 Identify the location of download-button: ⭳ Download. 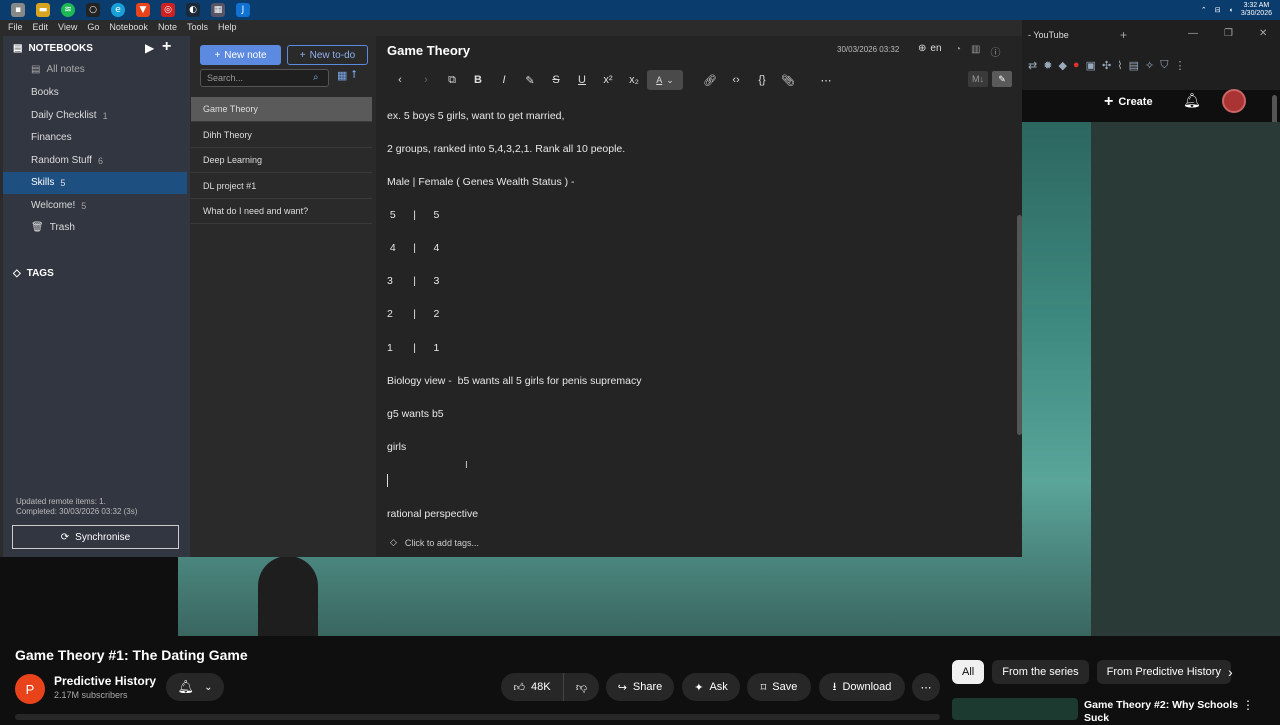
(862, 687).